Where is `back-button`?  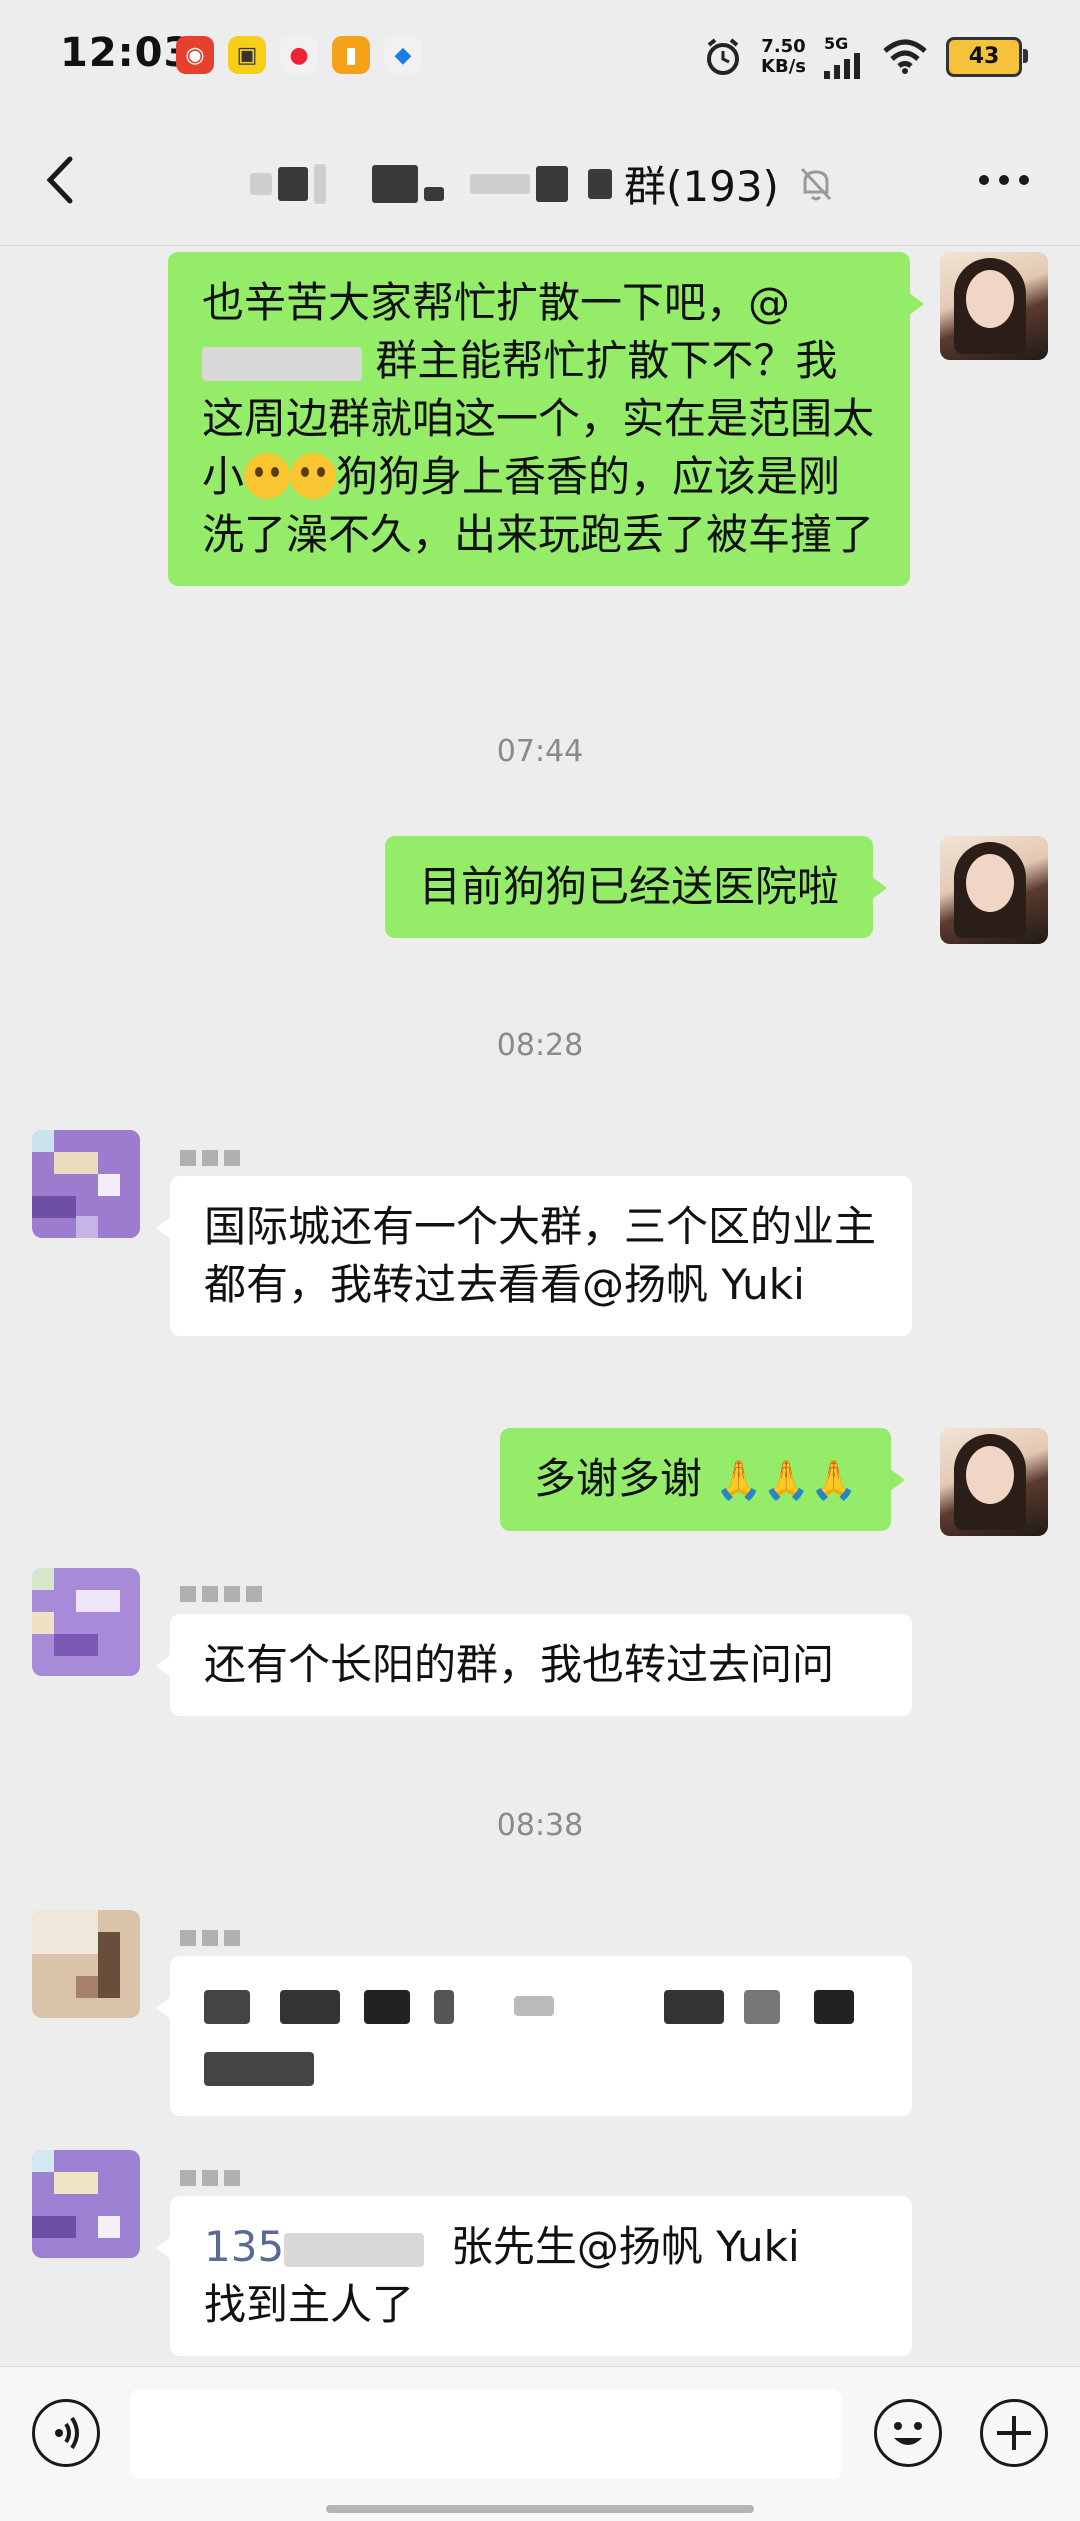
back-button is located at coordinates (63, 180).